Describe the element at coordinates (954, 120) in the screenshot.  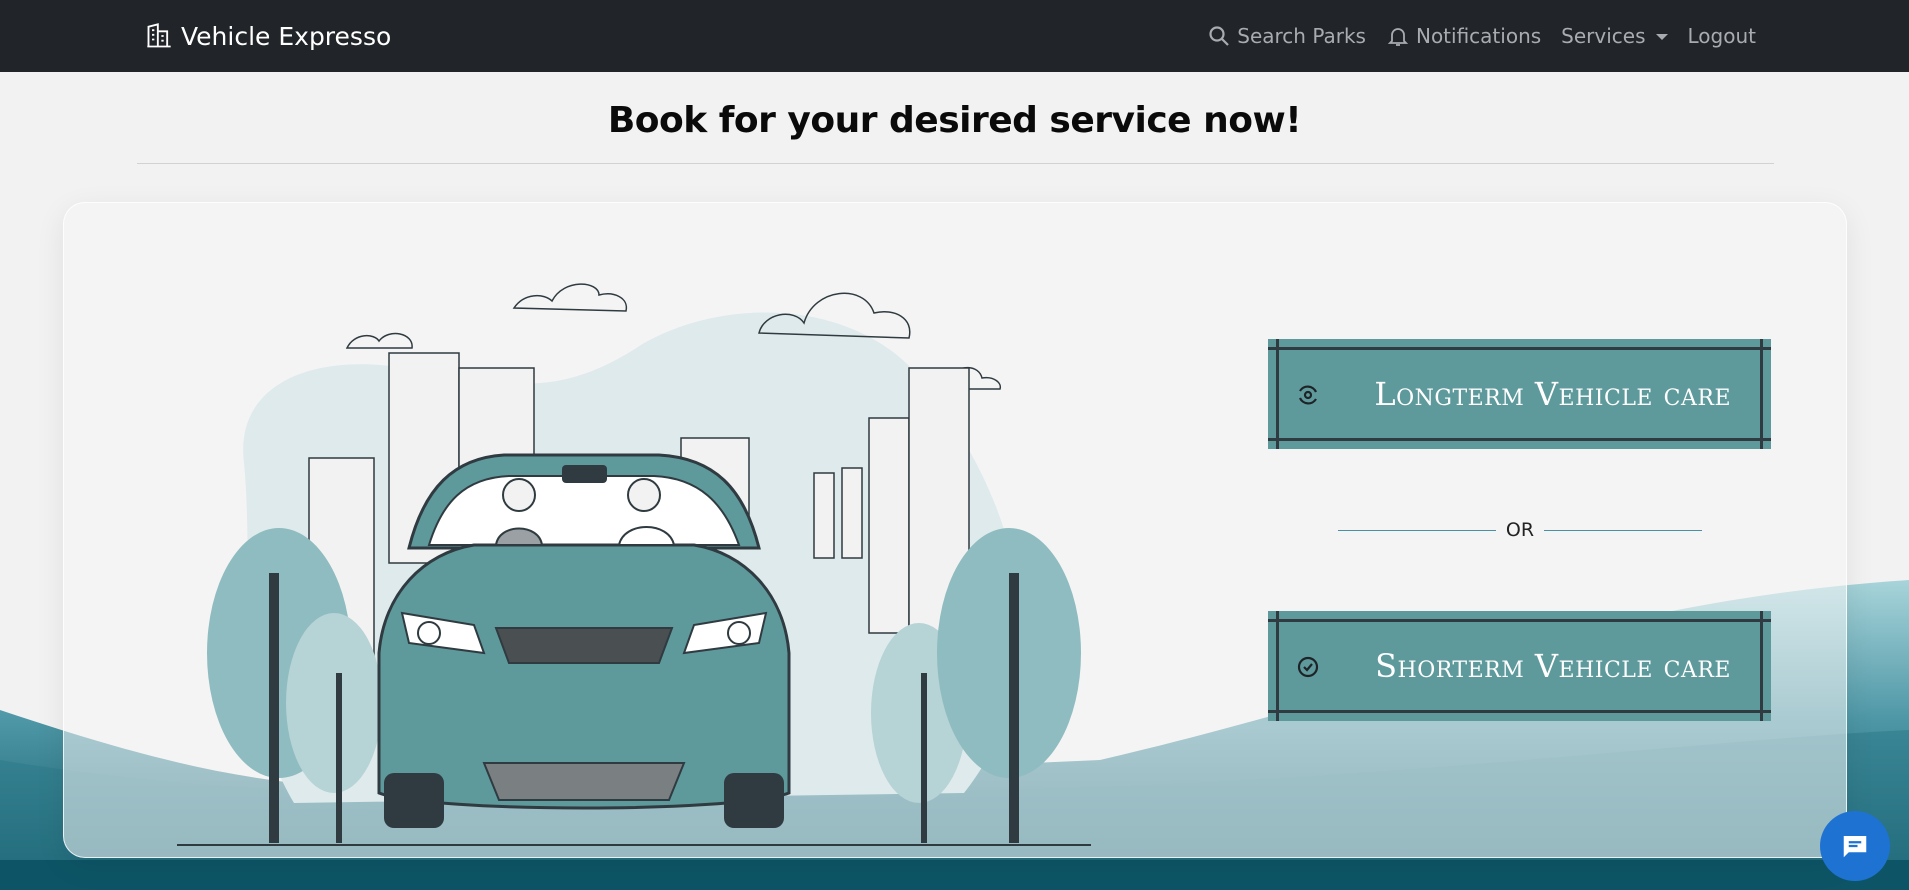
I see `page-title: Book for your desired service now!` at that location.